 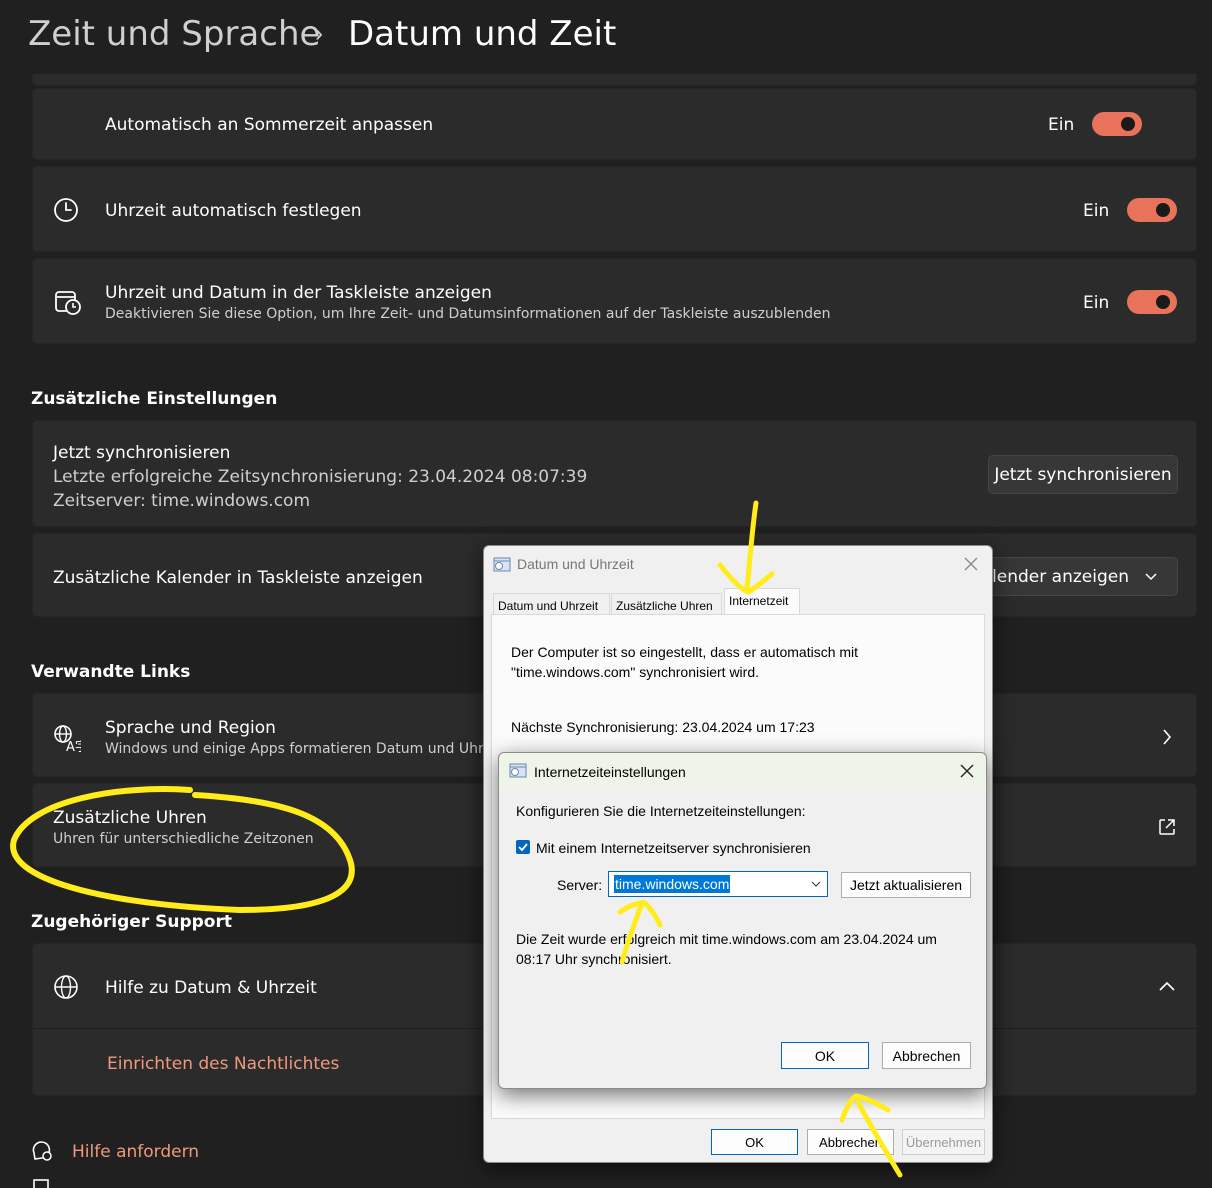 What do you see at coordinates (943, 1142) in the screenshot?
I see `datetime-apply-button: Übernehmen` at bounding box center [943, 1142].